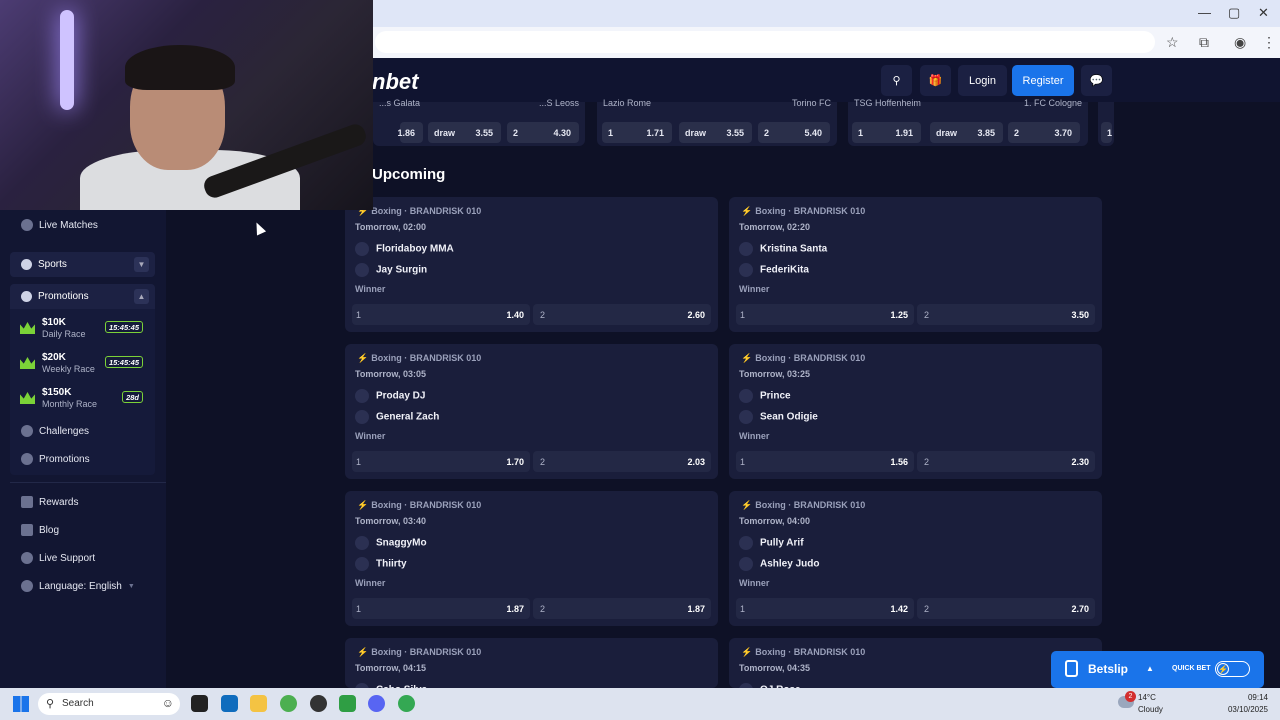 Image resolution: width=1280 pixels, height=720 pixels. Describe the element at coordinates (886, 132) in the screenshot. I see `odds-button: 1 1.91` at that location.